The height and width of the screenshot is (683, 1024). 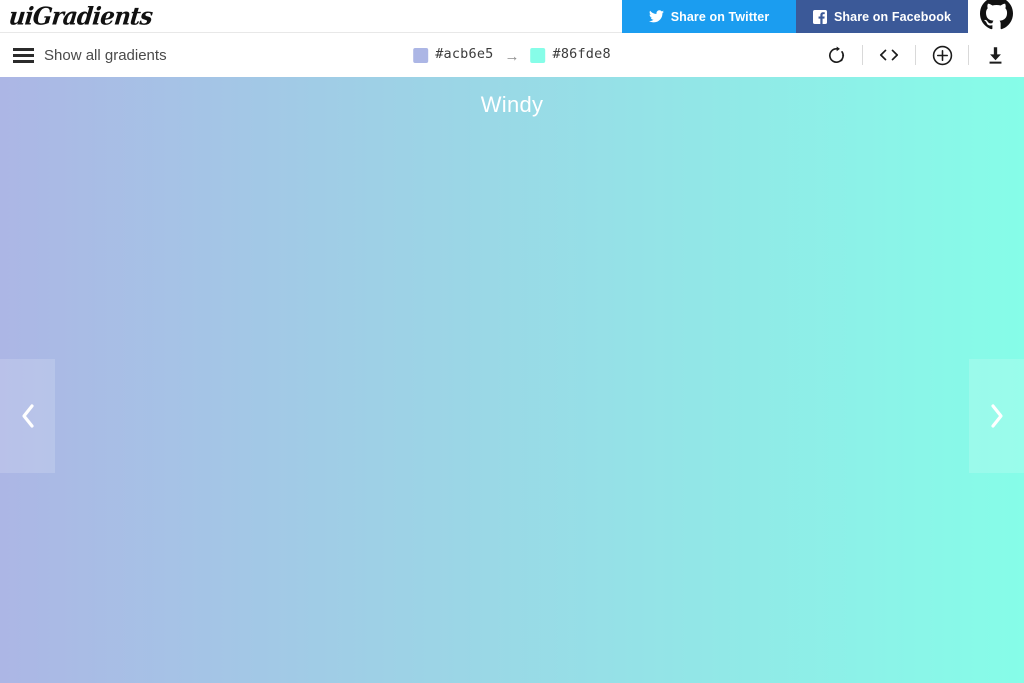 I want to click on chevron-right-icon, so click(x=997, y=416).